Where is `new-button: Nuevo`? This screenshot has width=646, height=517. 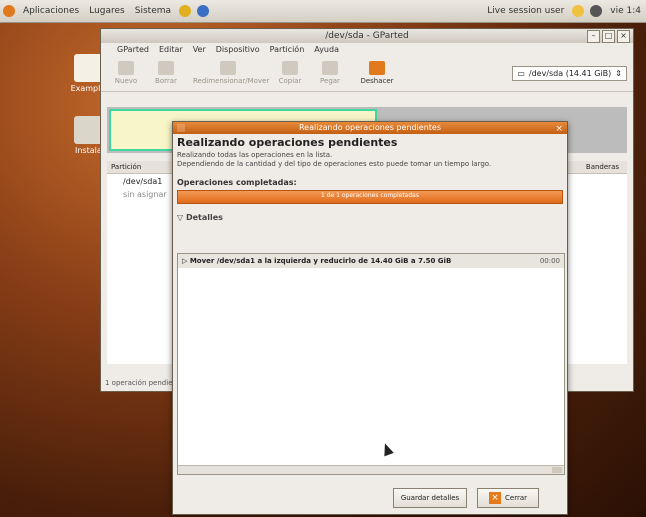 new-button: Nuevo is located at coordinates (126, 73).